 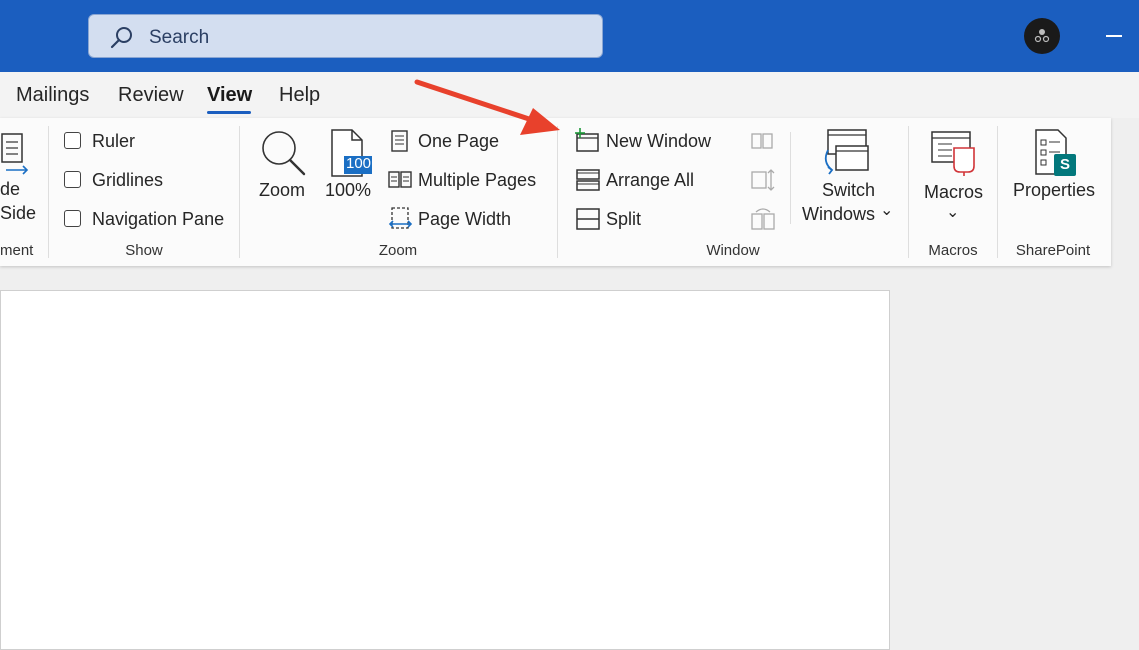 What do you see at coordinates (477, 180) in the screenshot?
I see `multiple-pages-button: Multiple Pages` at bounding box center [477, 180].